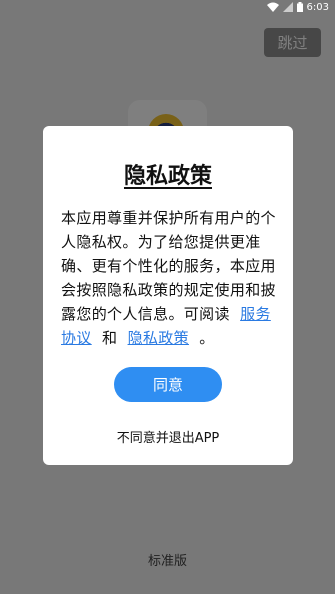  I want to click on dialog-title: 隐私政策, so click(167, 176).